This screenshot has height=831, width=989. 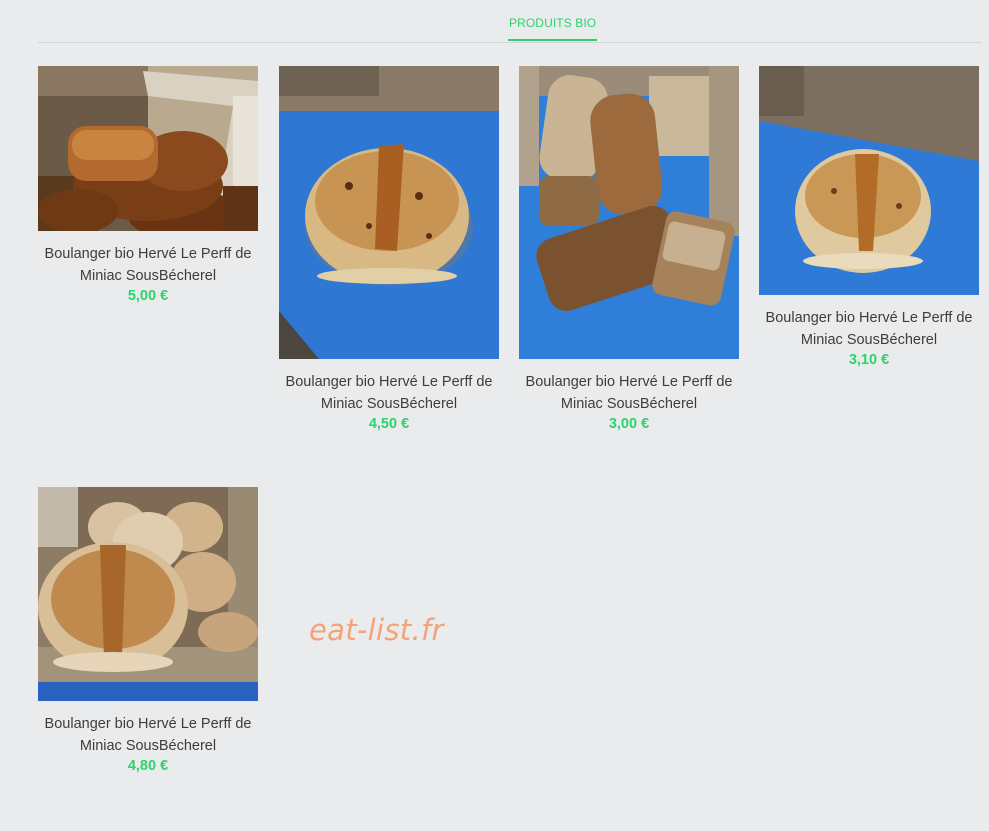 I want to click on product-price: 5,00 €, so click(x=148, y=296).